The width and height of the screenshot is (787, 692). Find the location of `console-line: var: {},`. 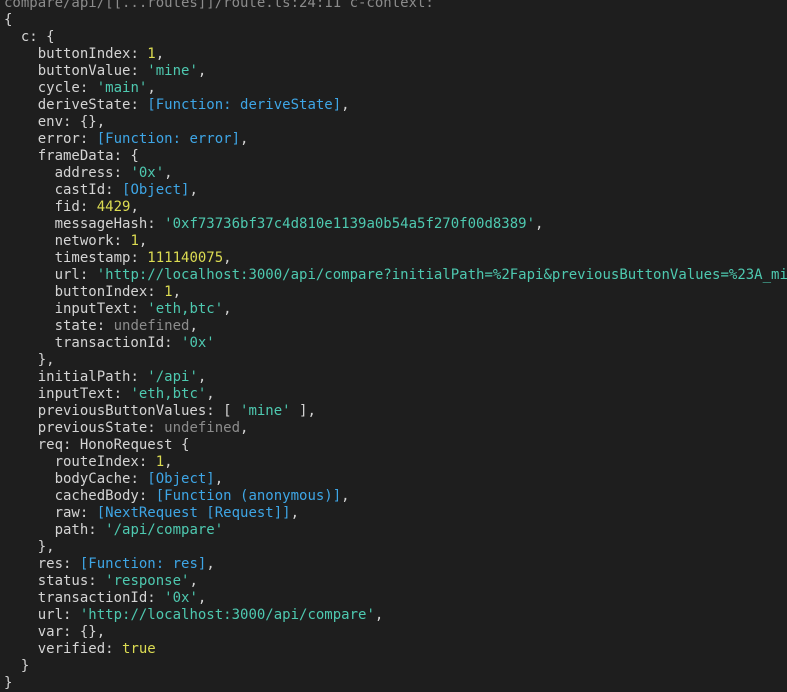

console-line: var: {}, is located at coordinates (395, 632).